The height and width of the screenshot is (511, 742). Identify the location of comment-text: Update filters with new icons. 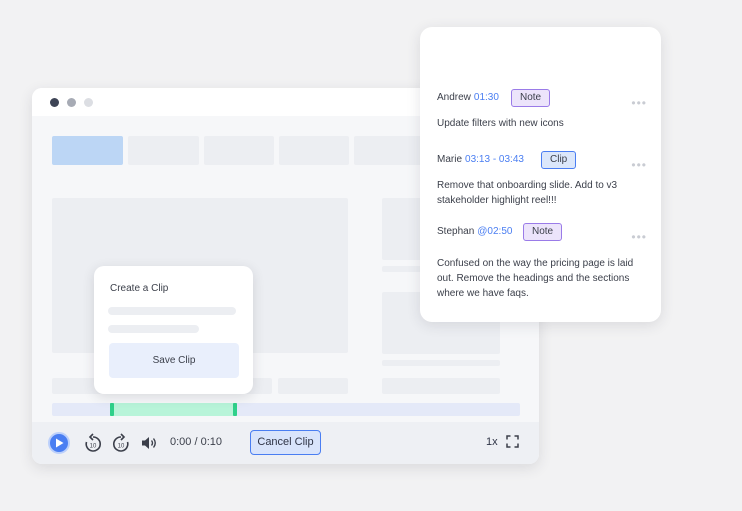
(500, 123).